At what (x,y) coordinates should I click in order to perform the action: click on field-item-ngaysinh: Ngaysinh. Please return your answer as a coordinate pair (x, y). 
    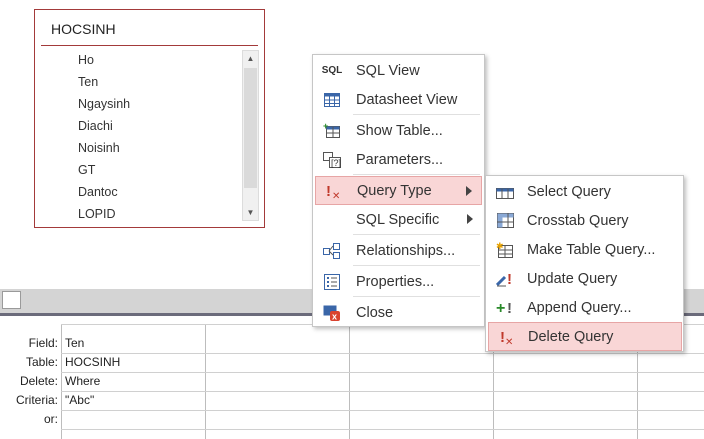
    Looking at the image, I should click on (137, 104).